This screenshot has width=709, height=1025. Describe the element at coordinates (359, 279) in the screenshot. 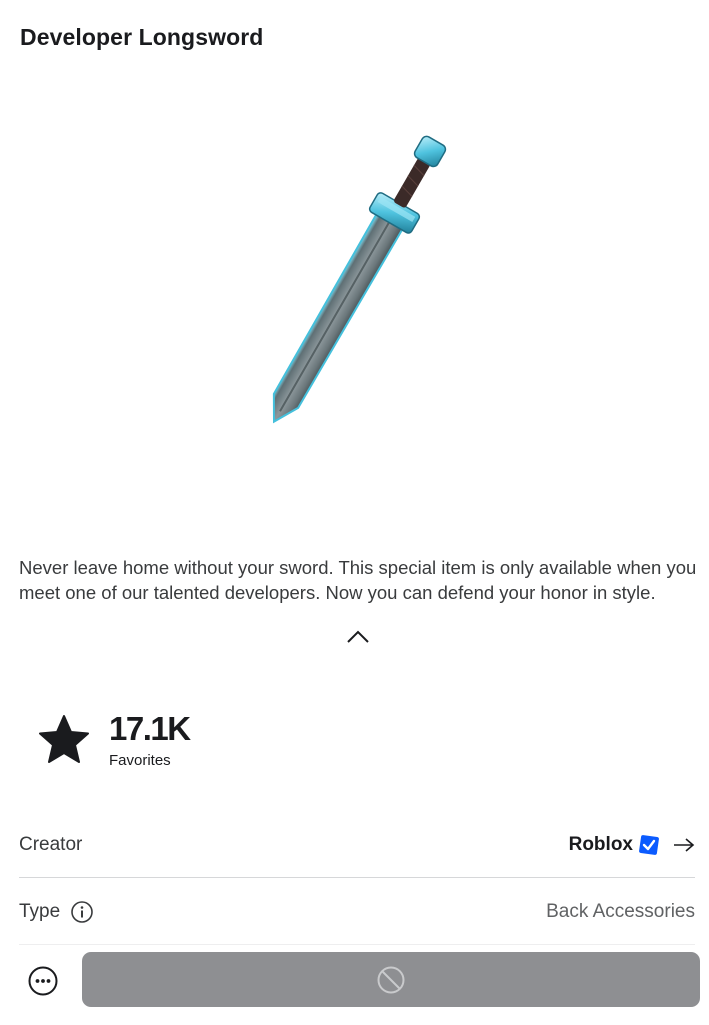

I see `item-thumbnail` at that location.